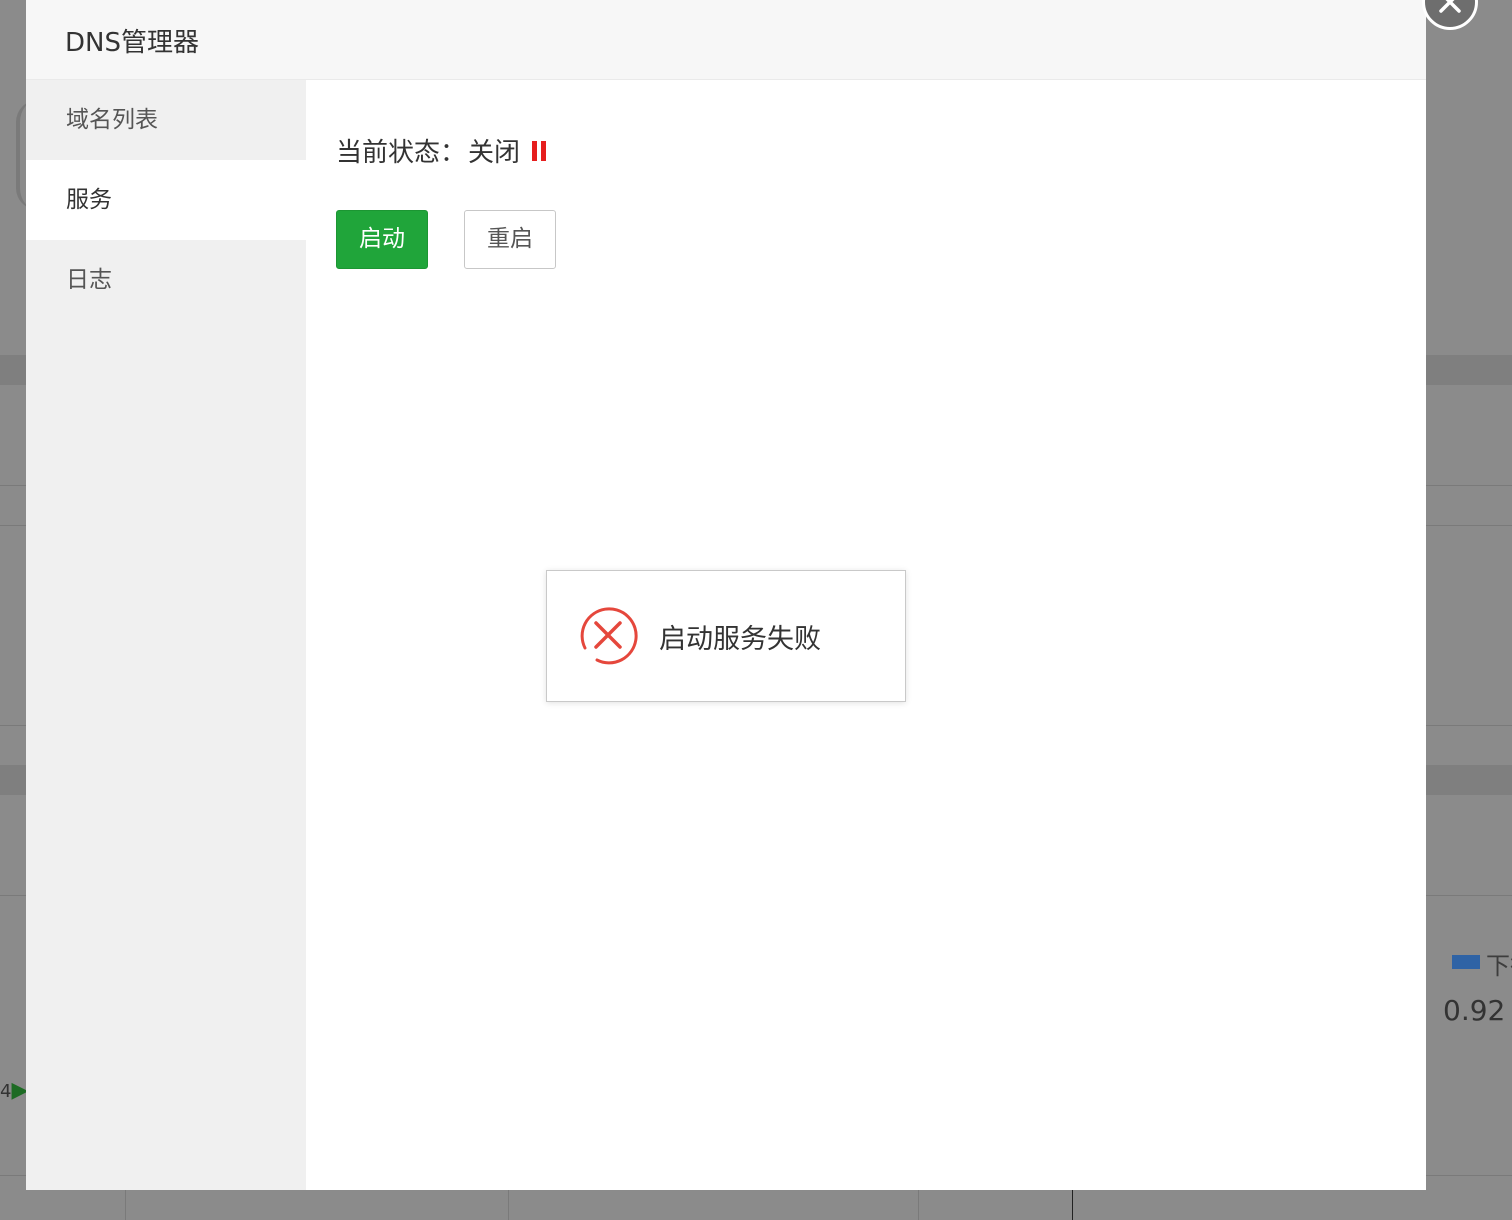  What do you see at coordinates (494, 153) in the screenshot?
I see `status-value: 关闭` at bounding box center [494, 153].